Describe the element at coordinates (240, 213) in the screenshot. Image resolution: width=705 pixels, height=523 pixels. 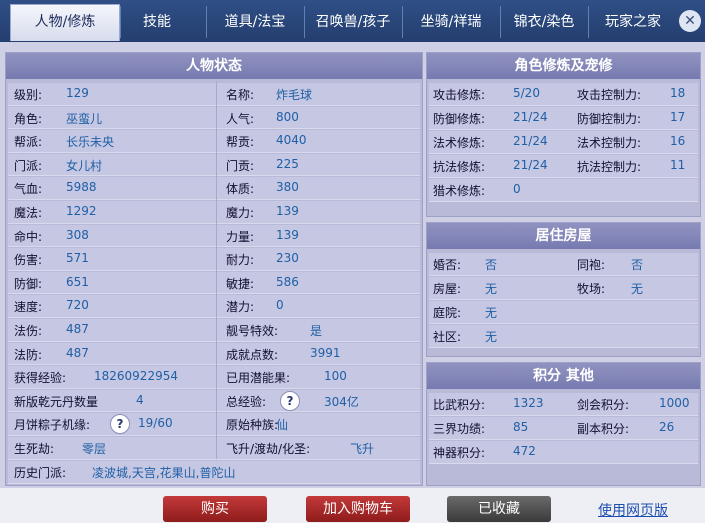
I see `field-label: 魔力:` at that location.